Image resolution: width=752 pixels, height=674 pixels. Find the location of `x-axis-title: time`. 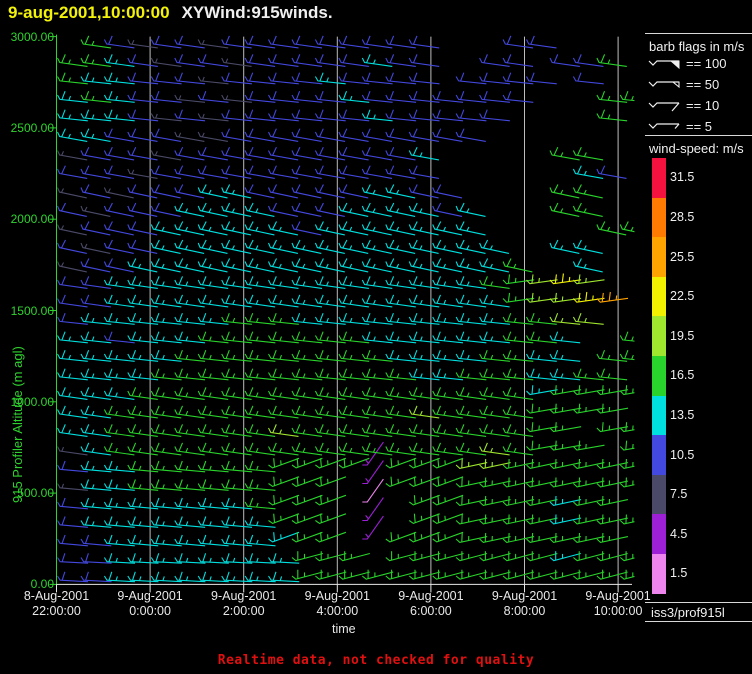

x-axis-title: time is located at coordinates (344, 629).